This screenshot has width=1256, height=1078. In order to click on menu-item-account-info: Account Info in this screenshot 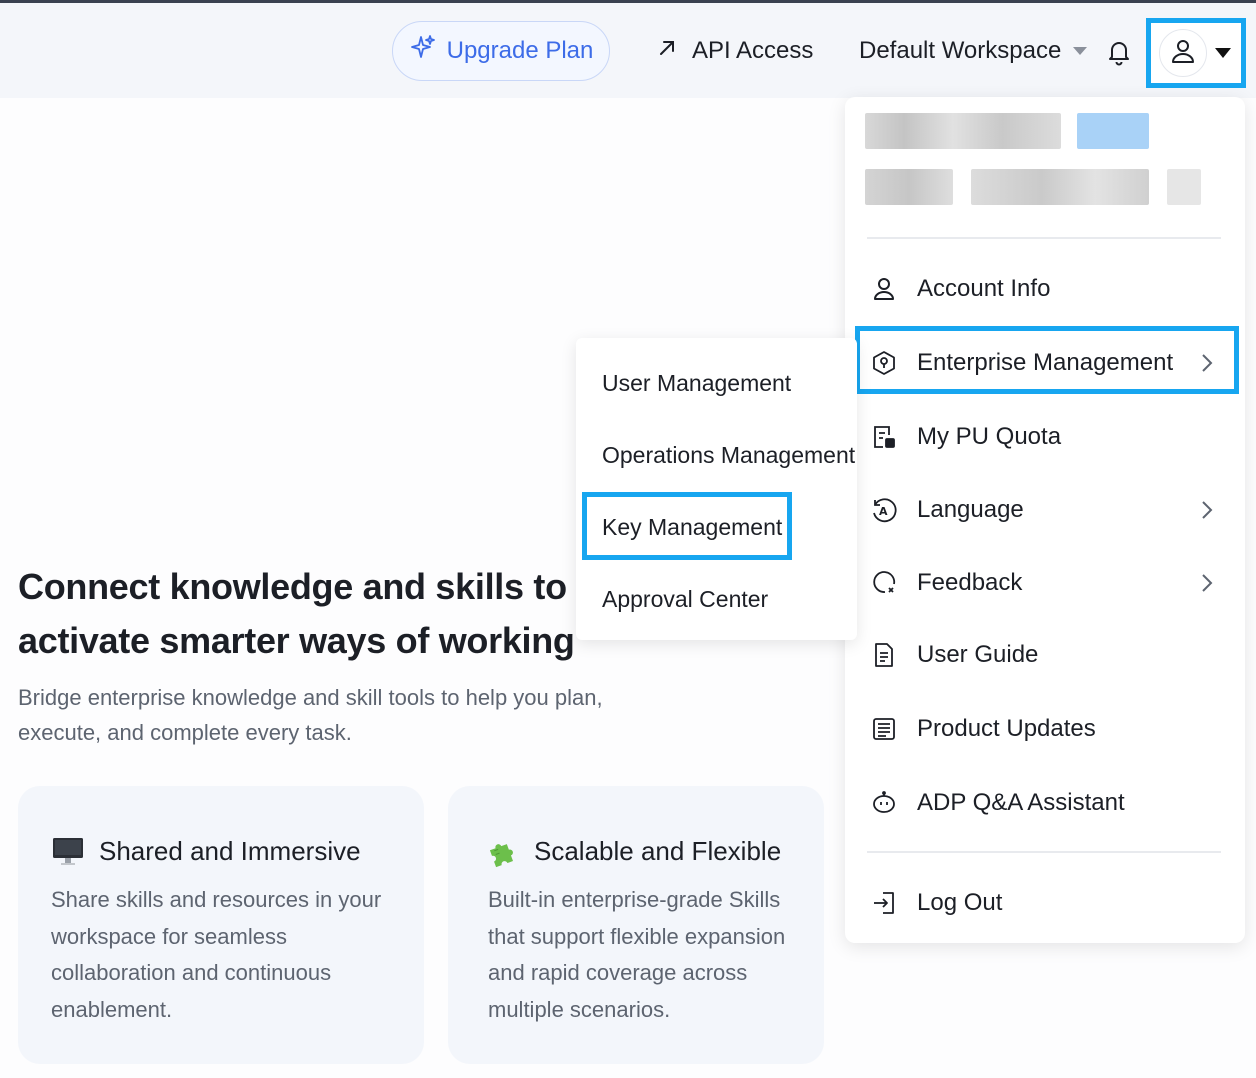, I will do `click(1045, 289)`.